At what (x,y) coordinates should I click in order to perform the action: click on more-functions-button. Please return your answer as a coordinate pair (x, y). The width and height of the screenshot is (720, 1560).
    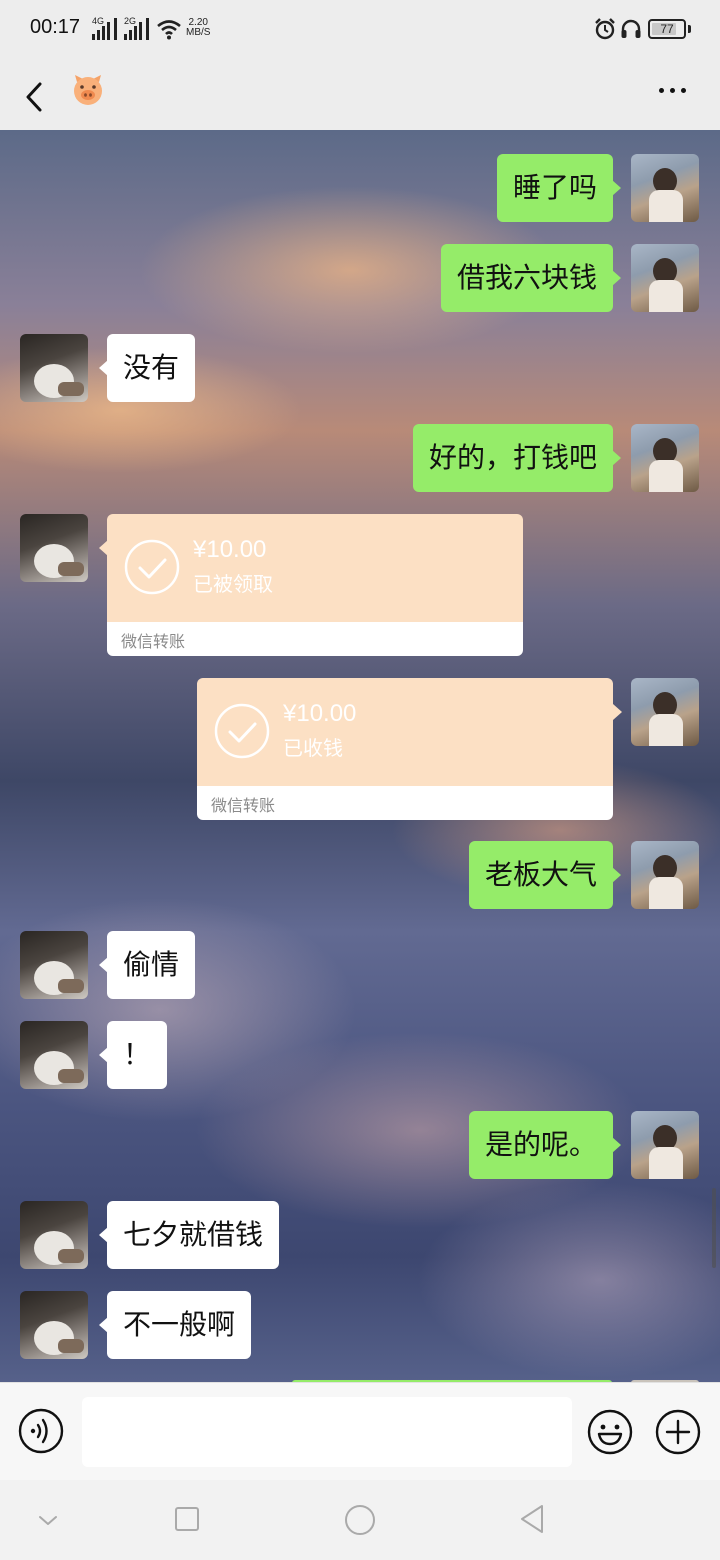
    Looking at the image, I should click on (678, 1432).